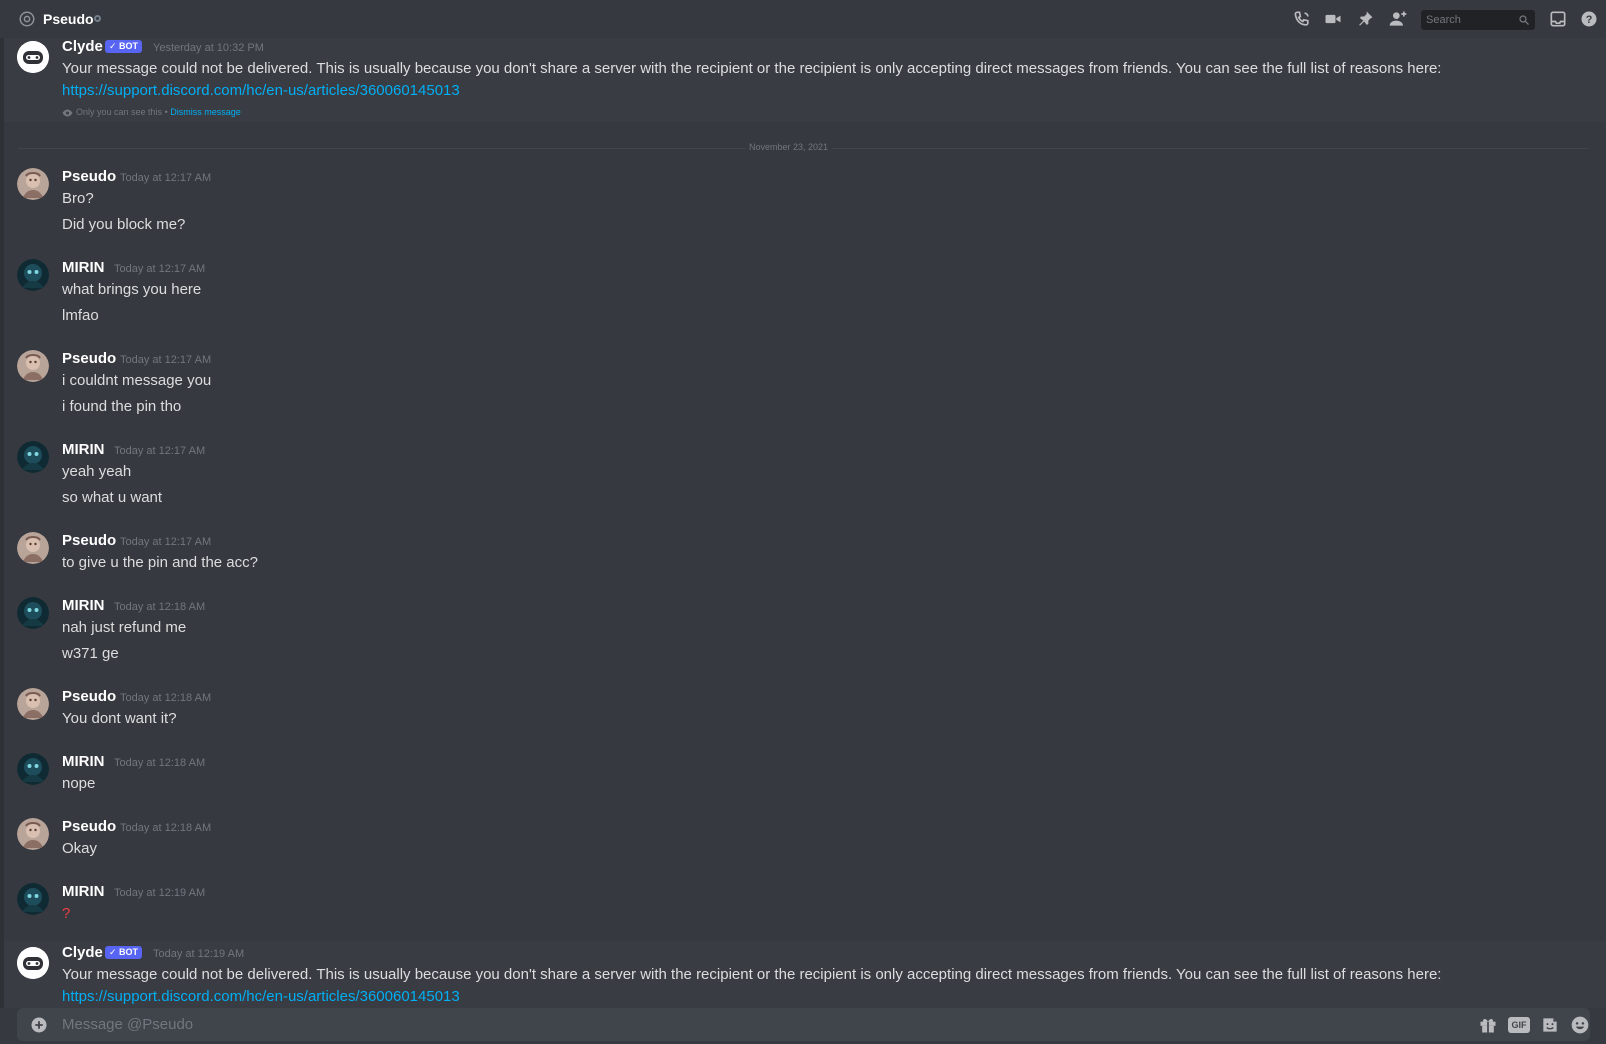  I want to click on pin-icon, so click(1365, 19).